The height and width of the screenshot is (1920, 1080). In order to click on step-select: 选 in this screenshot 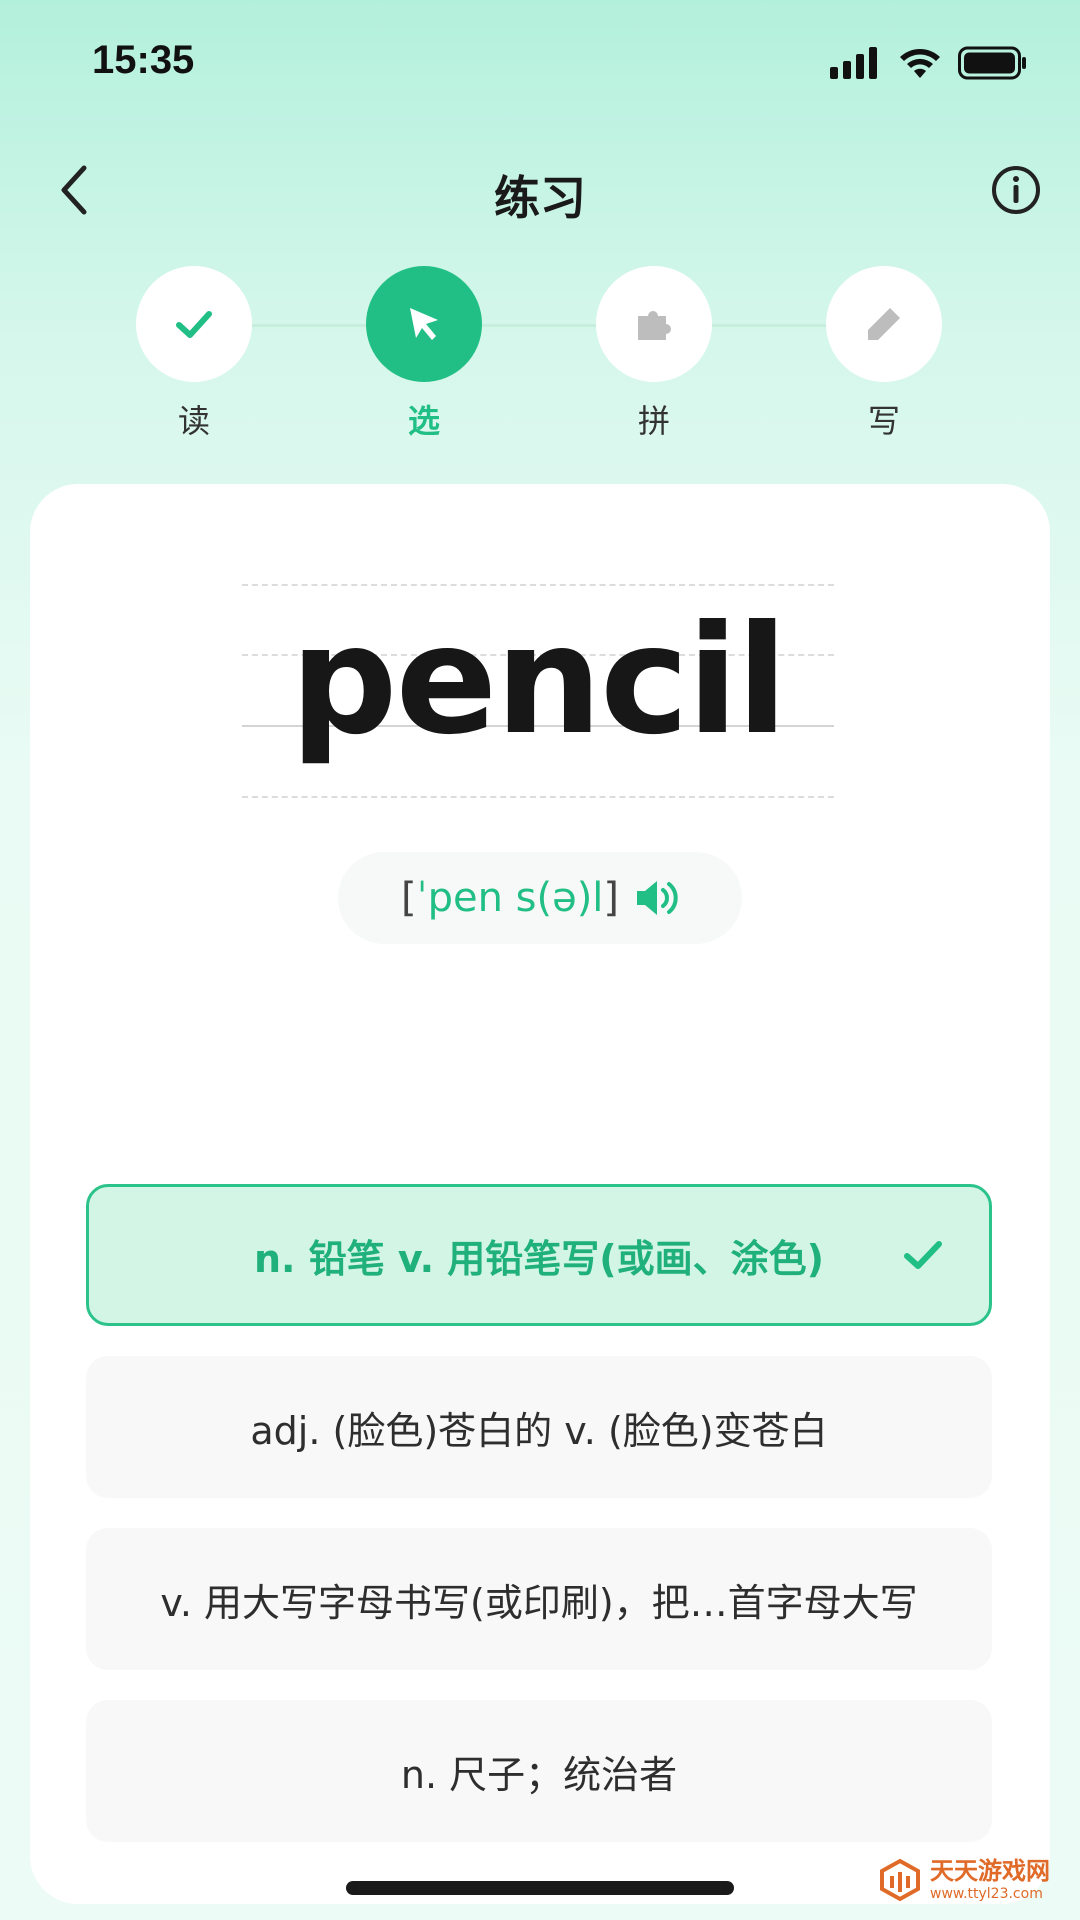, I will do `click(424, 354)`.